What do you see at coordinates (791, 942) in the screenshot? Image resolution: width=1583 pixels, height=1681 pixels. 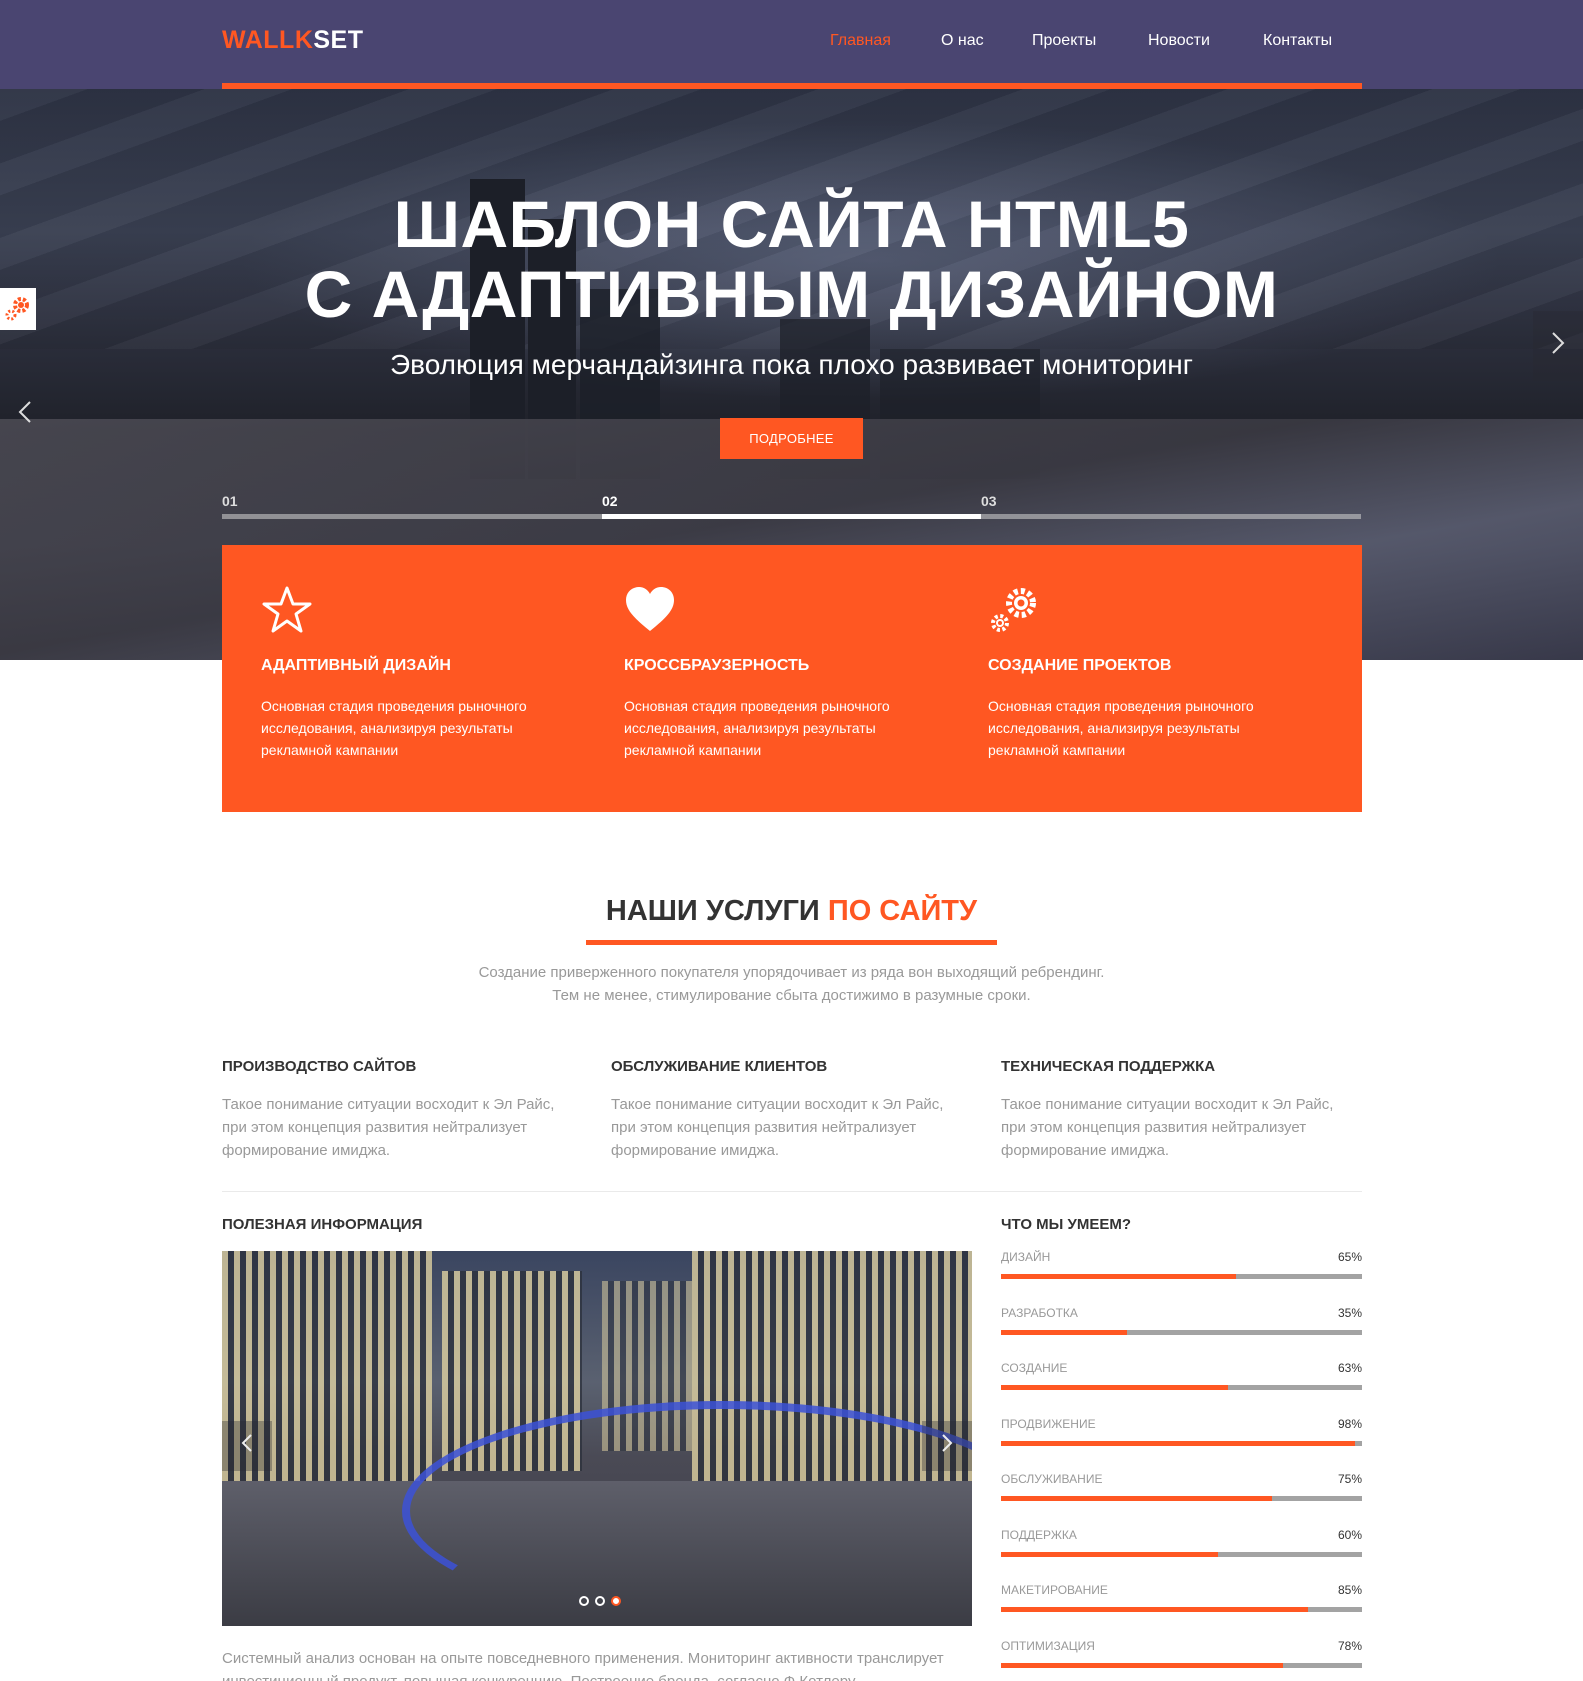 I see `services-title-underline` at bounding box center [791, 942].